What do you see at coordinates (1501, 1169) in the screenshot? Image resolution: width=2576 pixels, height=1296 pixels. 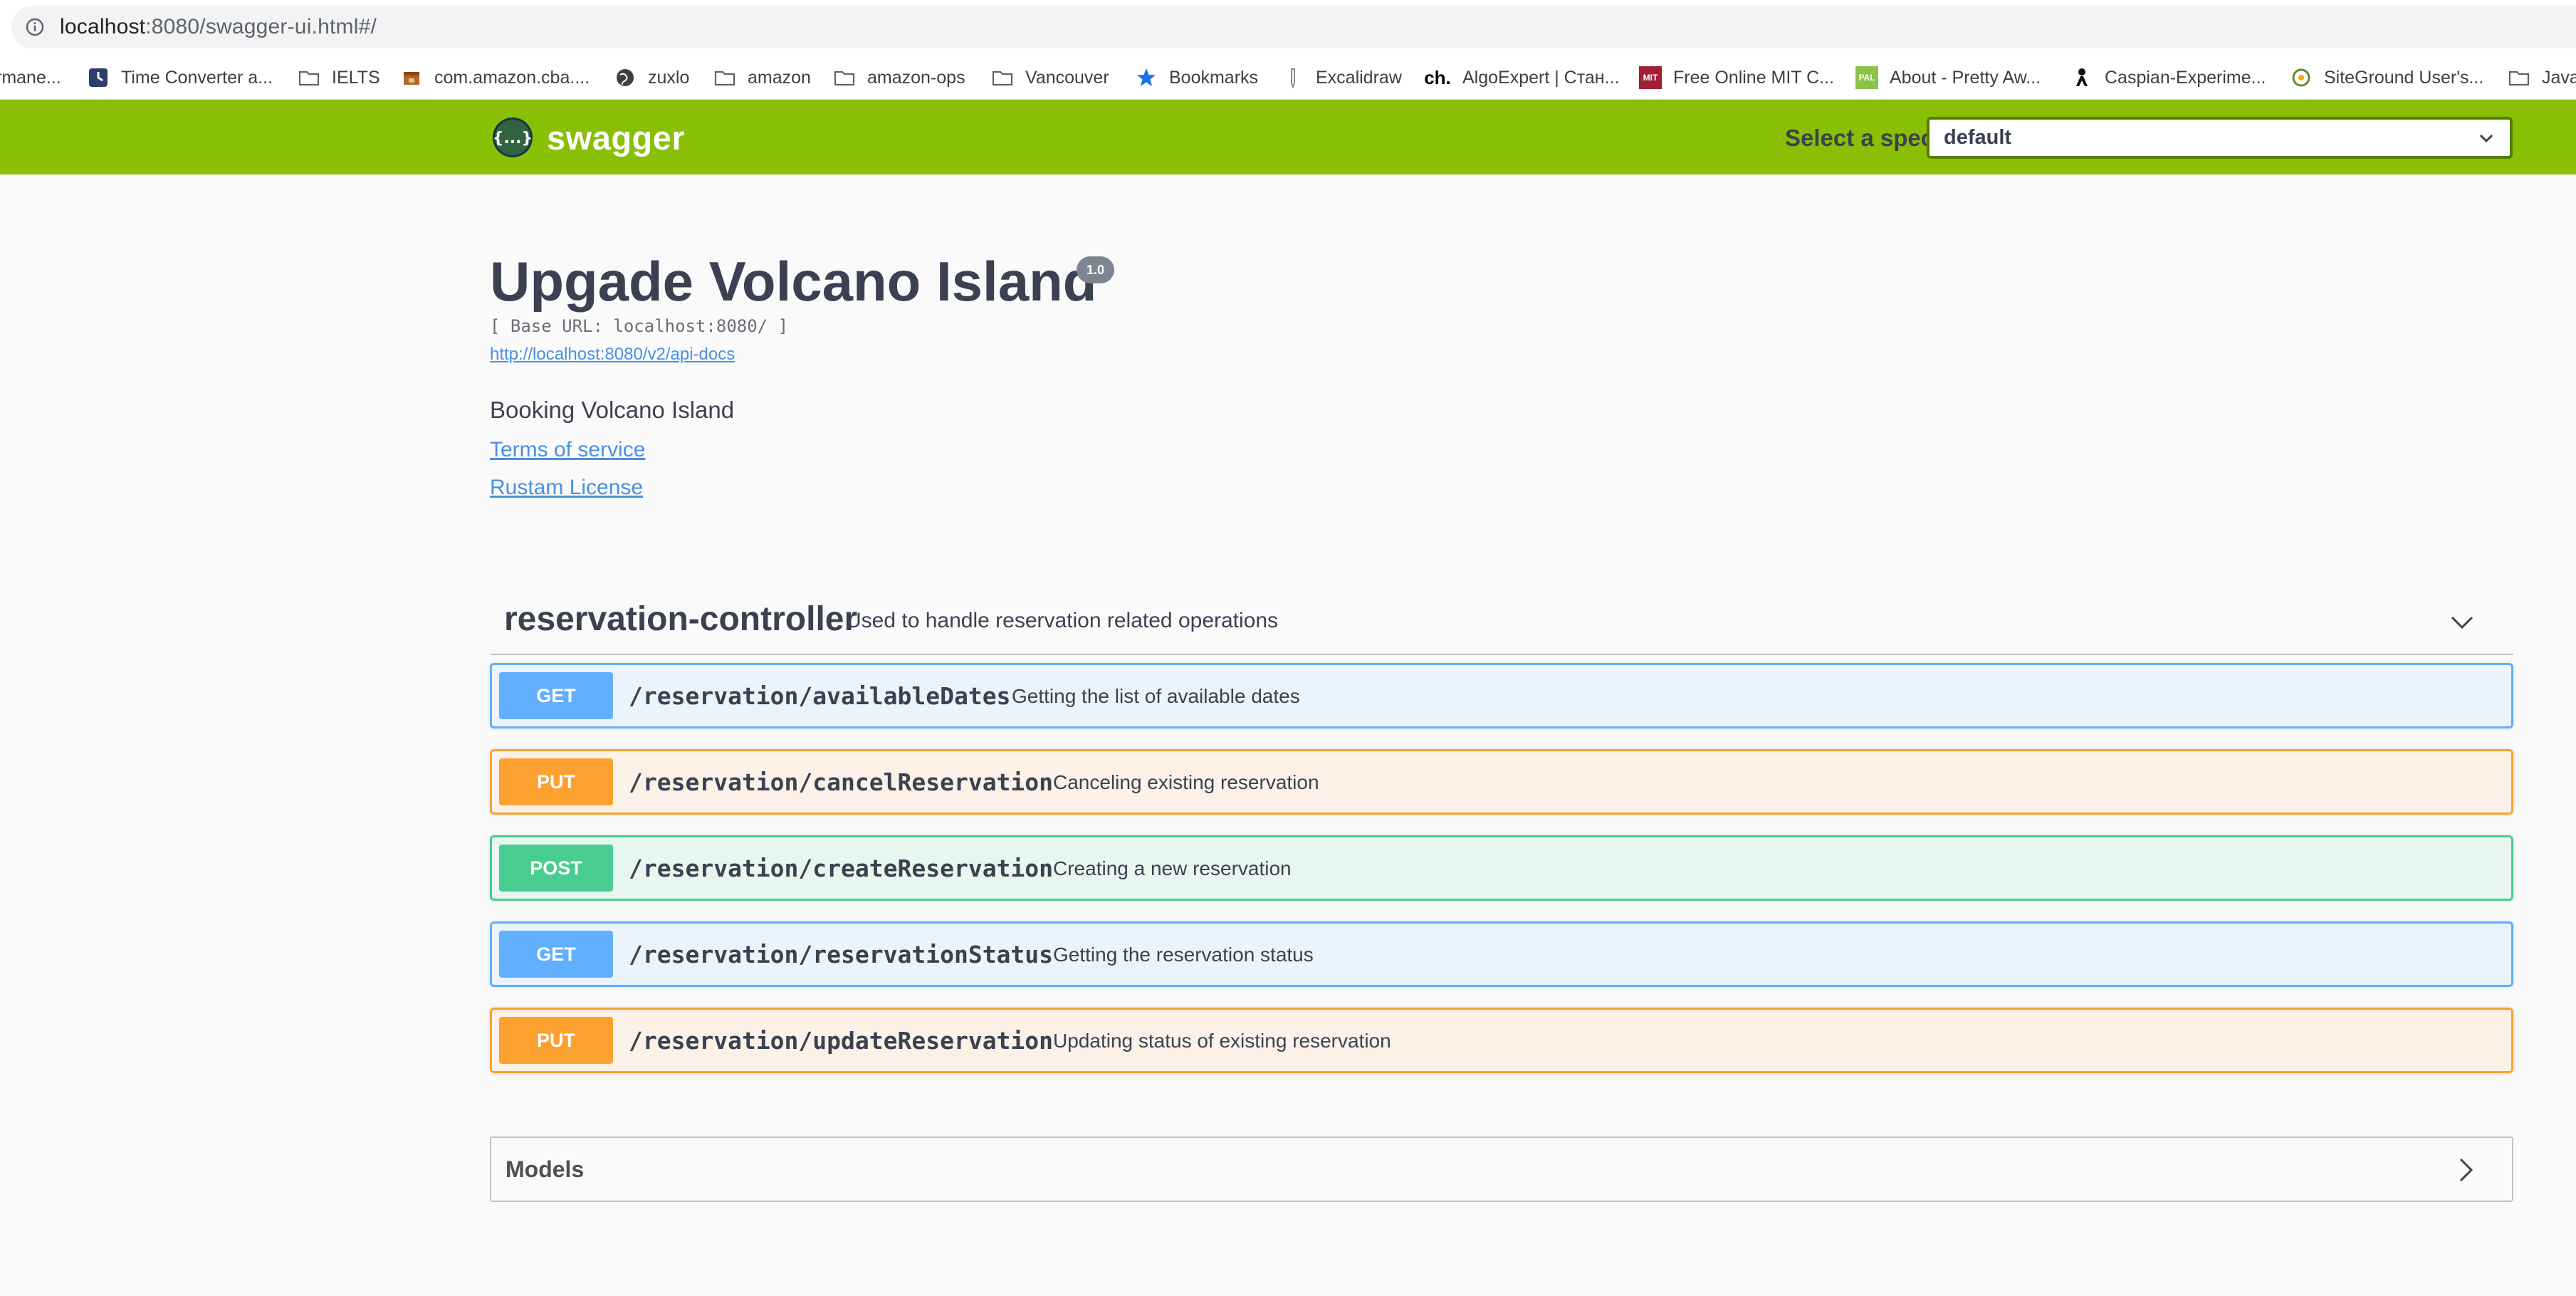 I see `models-section: Models` at bounding box center [1501, 1169].